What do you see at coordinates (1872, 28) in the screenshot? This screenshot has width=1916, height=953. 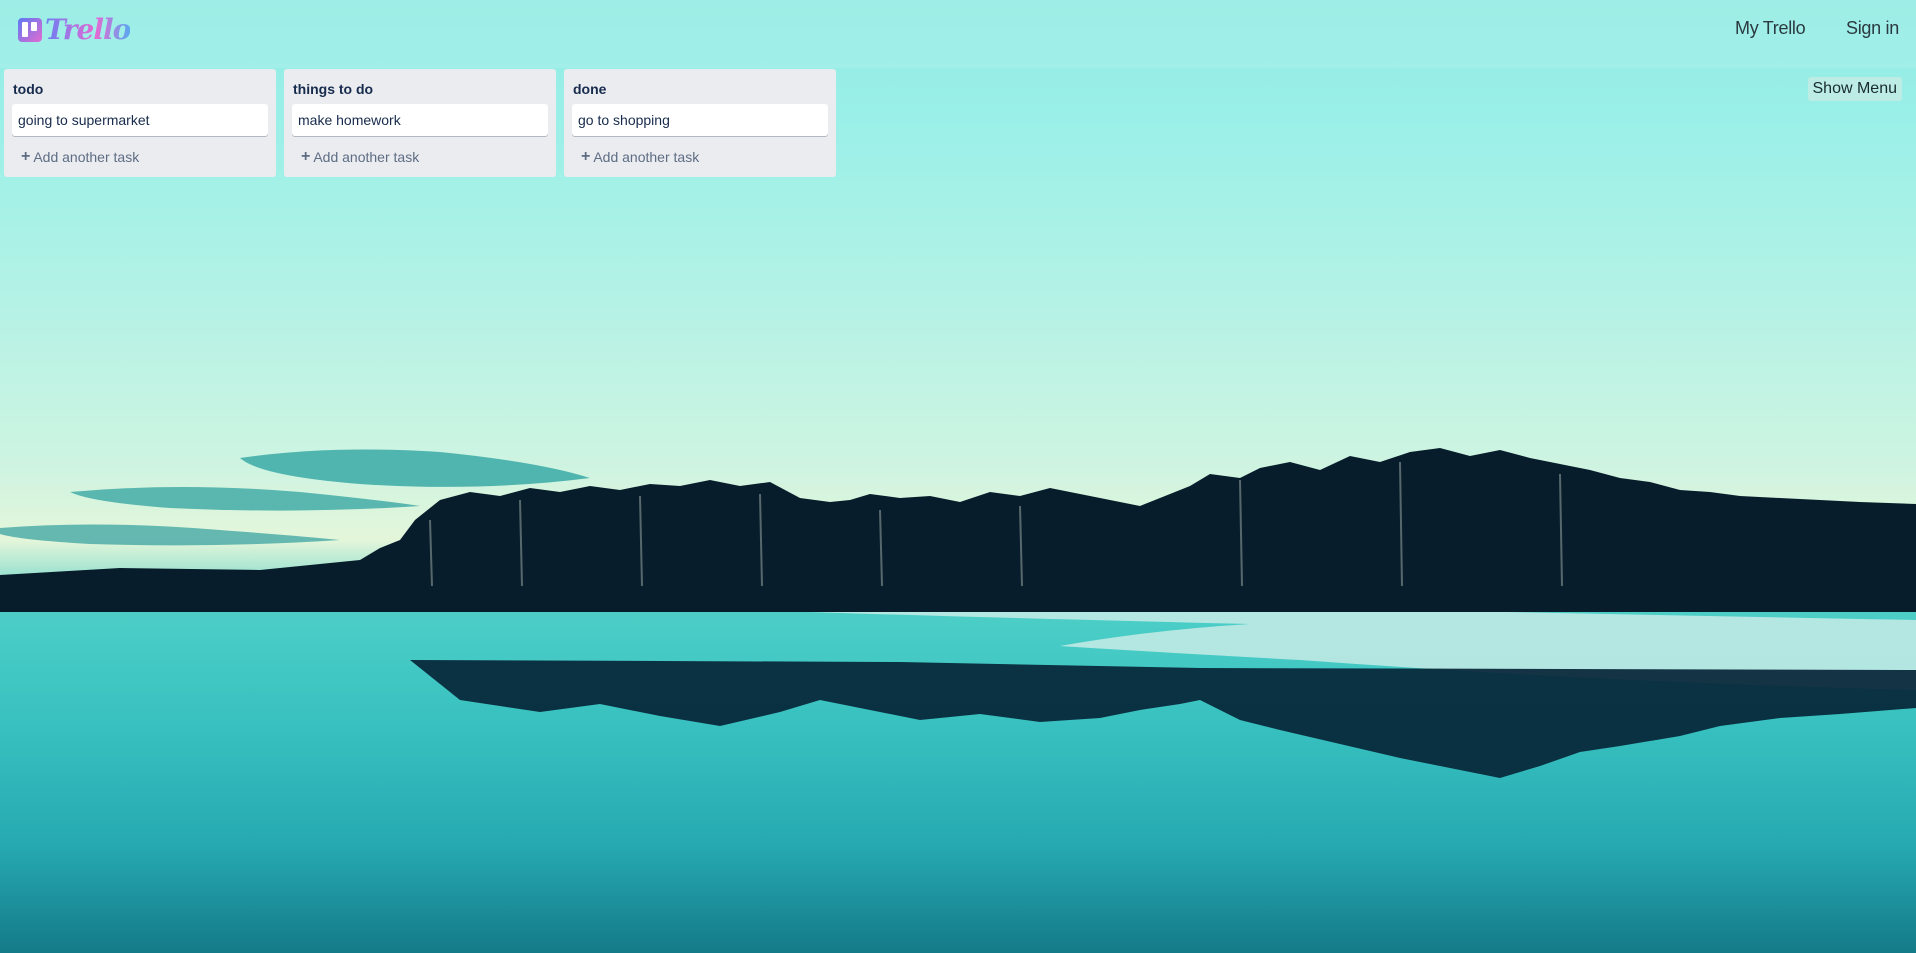 I see `nav-sign-in-link: Sign in` at bounding box center [1872, 28].